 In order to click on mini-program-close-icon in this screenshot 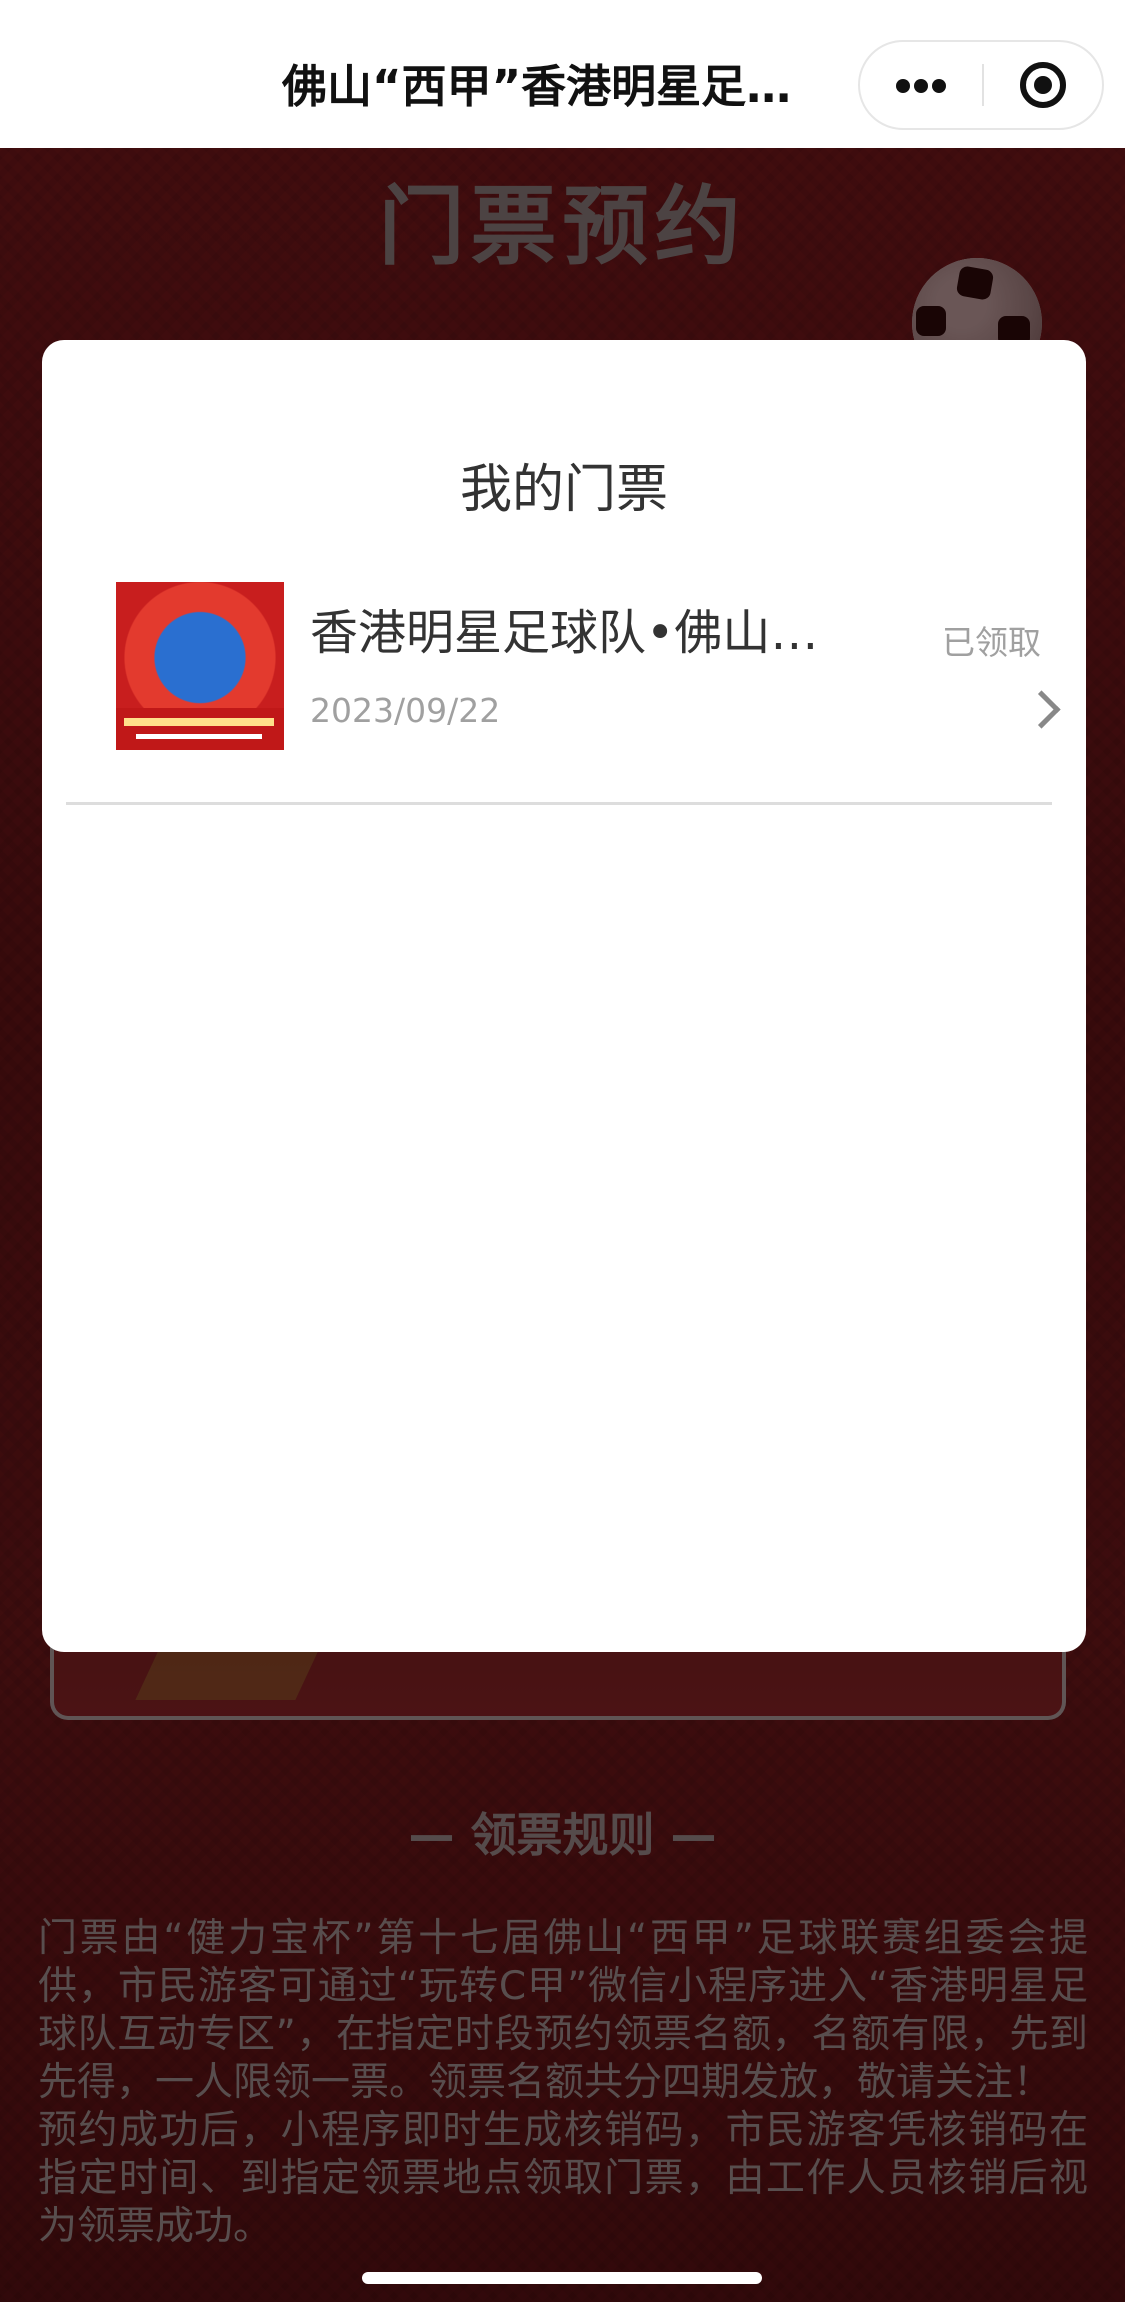, I will do `click(1043, 85)`.